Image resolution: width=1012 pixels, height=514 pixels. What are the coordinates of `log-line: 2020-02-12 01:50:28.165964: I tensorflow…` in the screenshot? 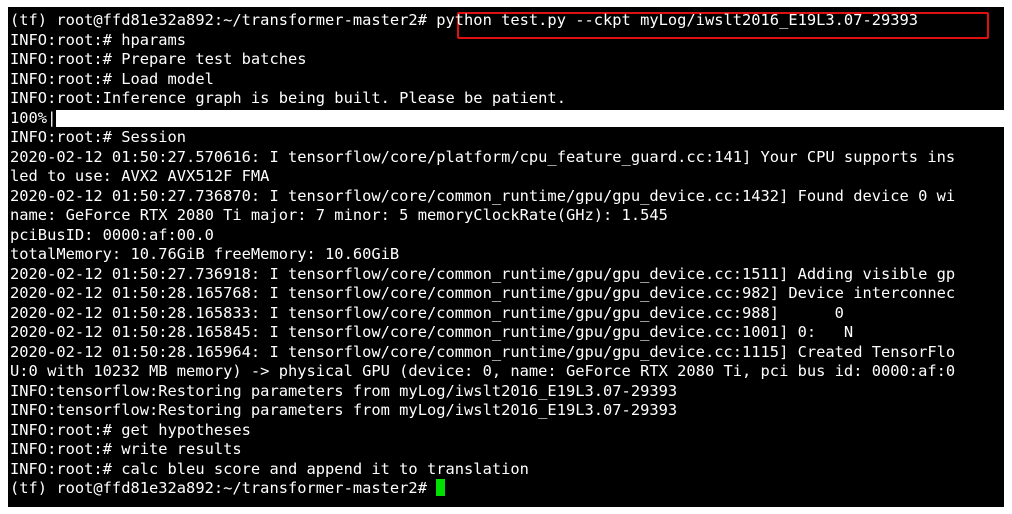 It's located at (507, 353).